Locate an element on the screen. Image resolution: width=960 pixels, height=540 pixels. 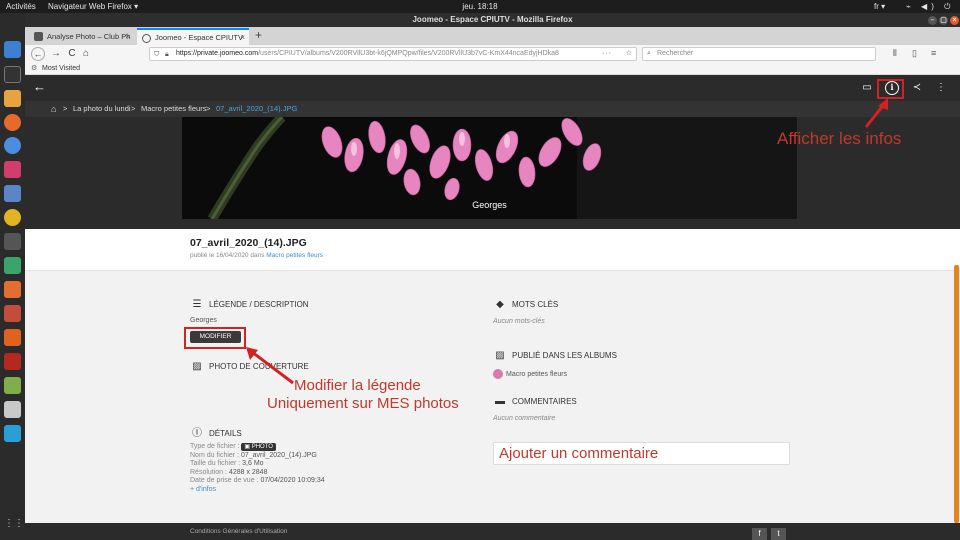
annotation-show-info: Afficher les infos is located at coordinates (839, 138).